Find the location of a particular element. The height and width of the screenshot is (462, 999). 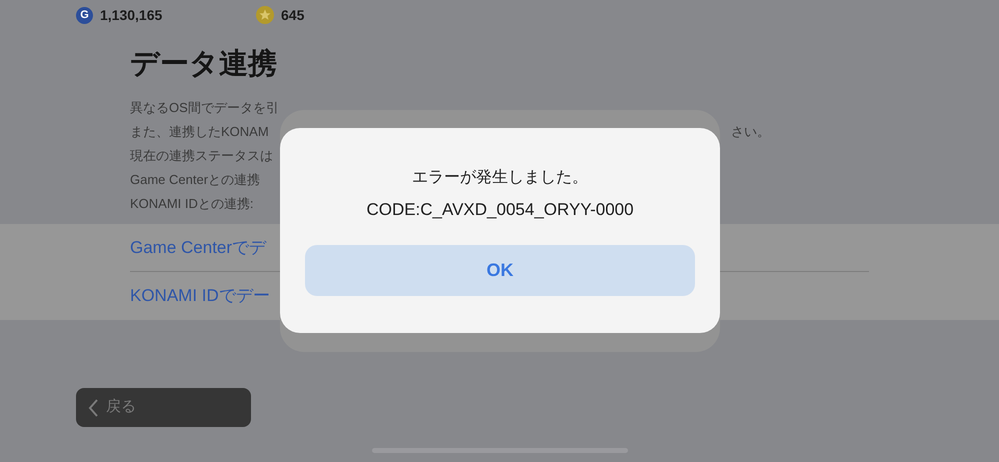

description-text: 現在の連携ステータスは is located at coordinates (201, 156).